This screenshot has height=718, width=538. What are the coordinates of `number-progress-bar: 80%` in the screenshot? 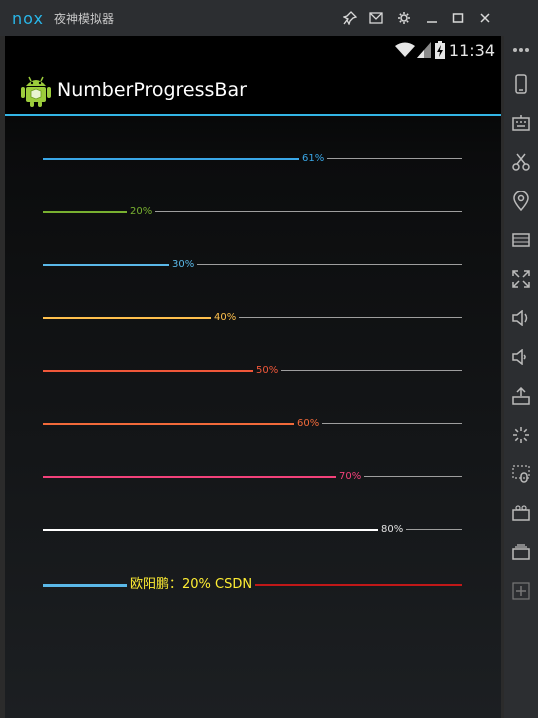 It's located at (252, 530).